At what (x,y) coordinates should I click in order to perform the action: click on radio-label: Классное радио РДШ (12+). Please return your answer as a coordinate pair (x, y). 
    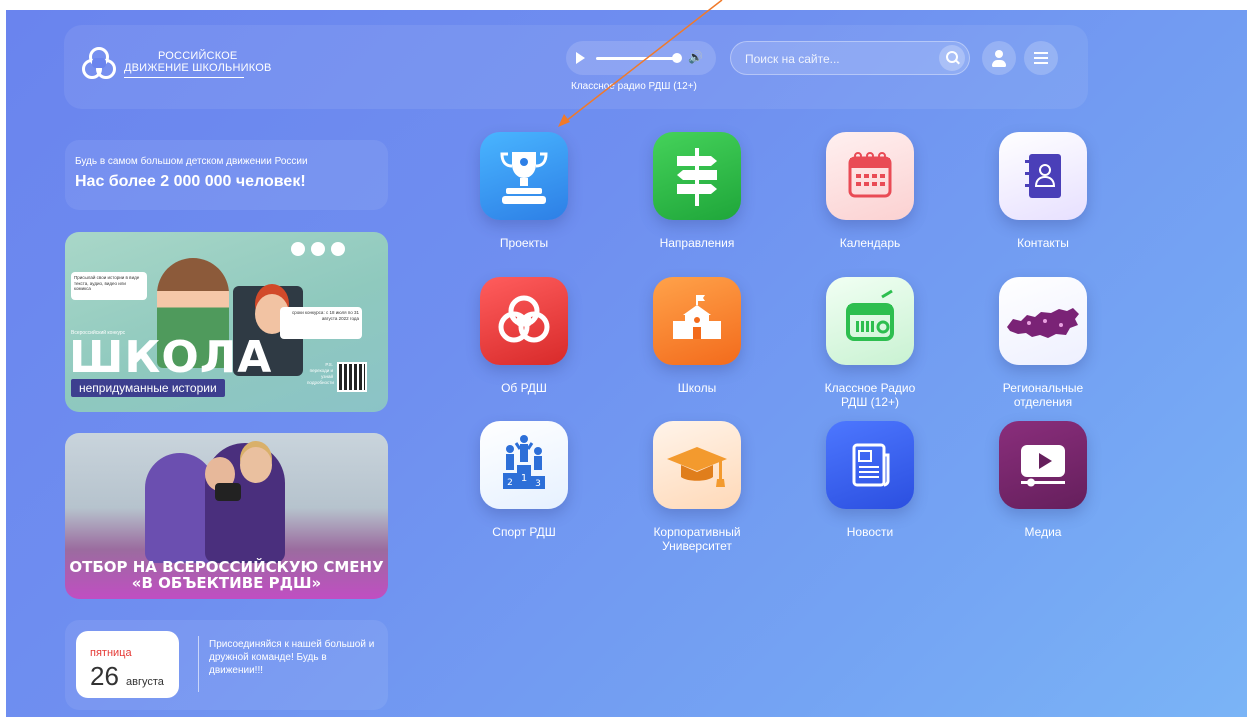
    Looking at the image, I should click on (634, 86).